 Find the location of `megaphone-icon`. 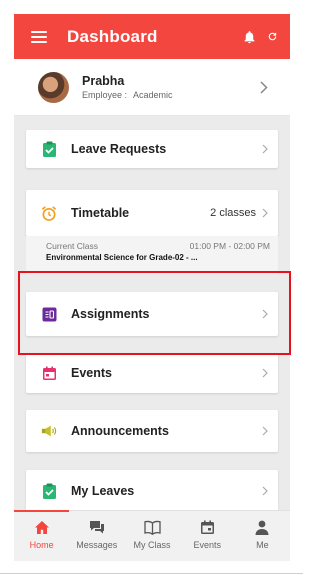

megaphone-icon is located at coordinates (49, 431).